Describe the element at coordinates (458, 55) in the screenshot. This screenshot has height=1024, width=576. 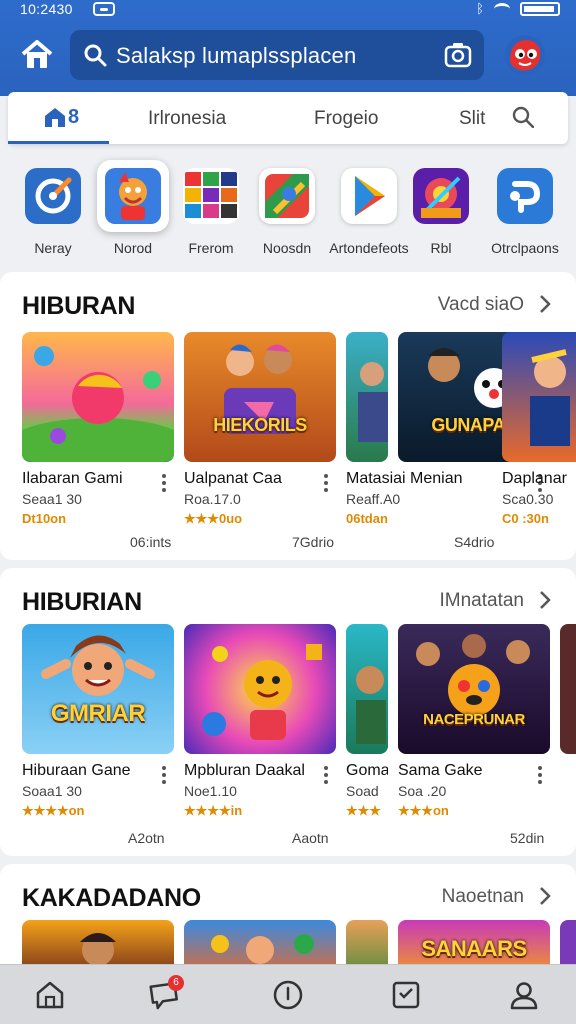
I see `camera-icon` at that location.